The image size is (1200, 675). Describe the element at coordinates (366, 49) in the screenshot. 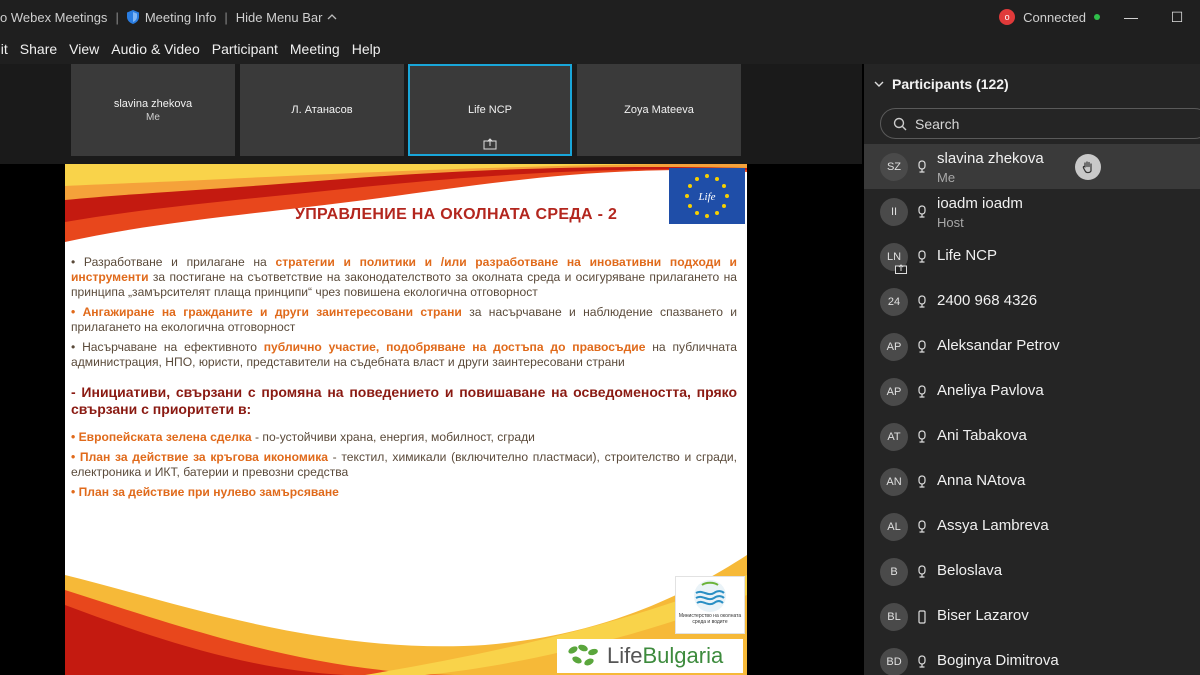

I see `menu-help: Help` at that location.